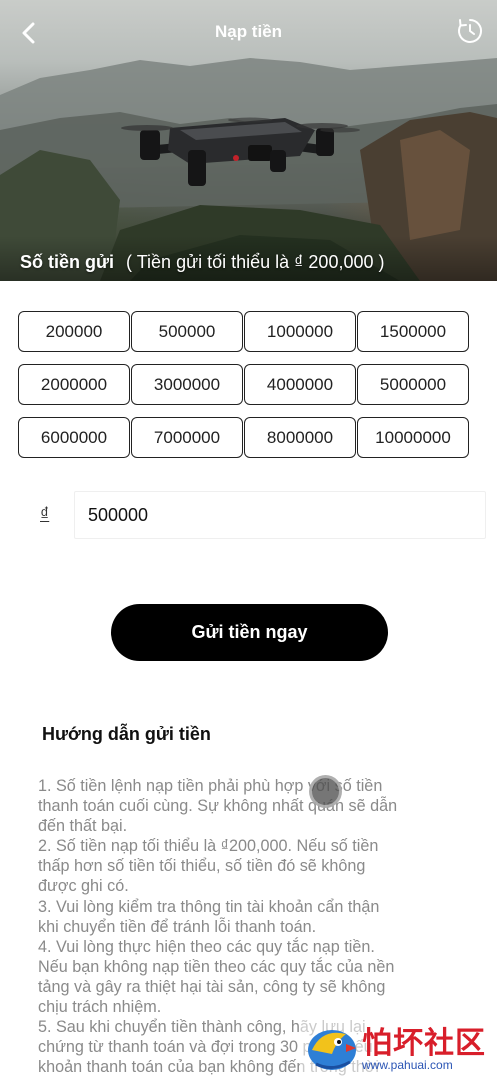 The height and width of the screenshot is (1076, 497). Describe the element at coordinates (74, 331) in the screenshot. I see `amount-option: 200000` at that location.